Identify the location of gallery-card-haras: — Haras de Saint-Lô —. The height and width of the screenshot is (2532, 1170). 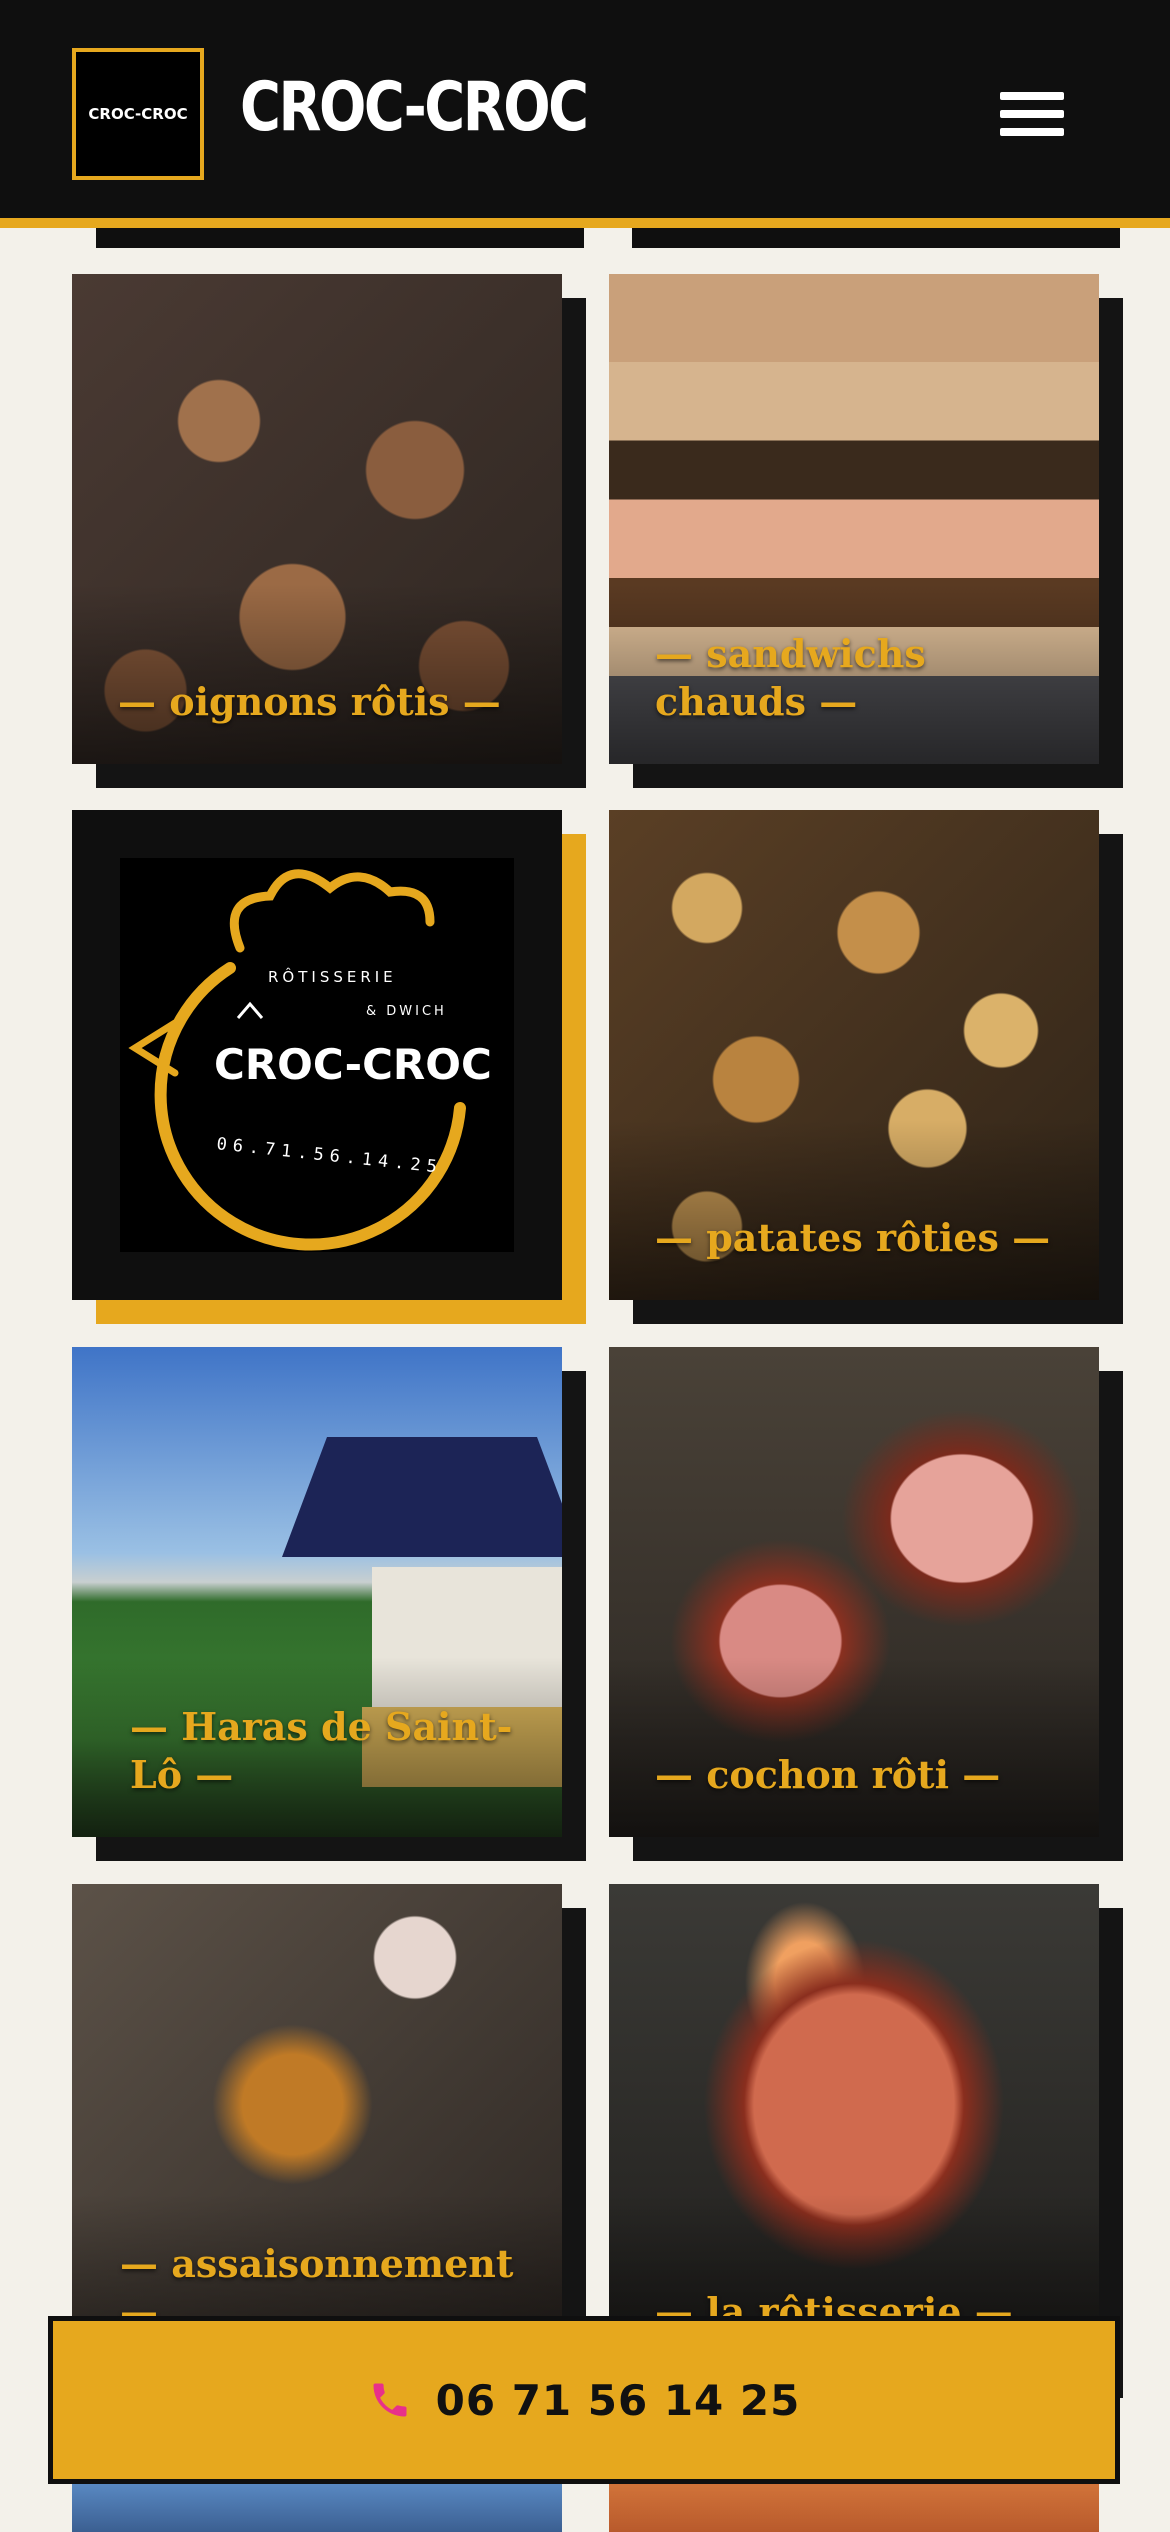
(329, 1604).